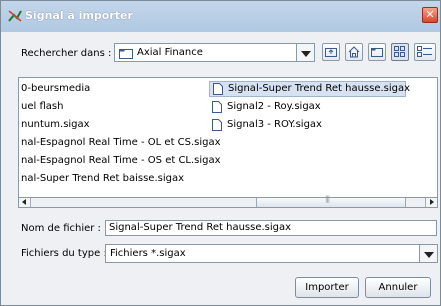  I want to click on file-name: 0-beursmedia, so click(56, 88).